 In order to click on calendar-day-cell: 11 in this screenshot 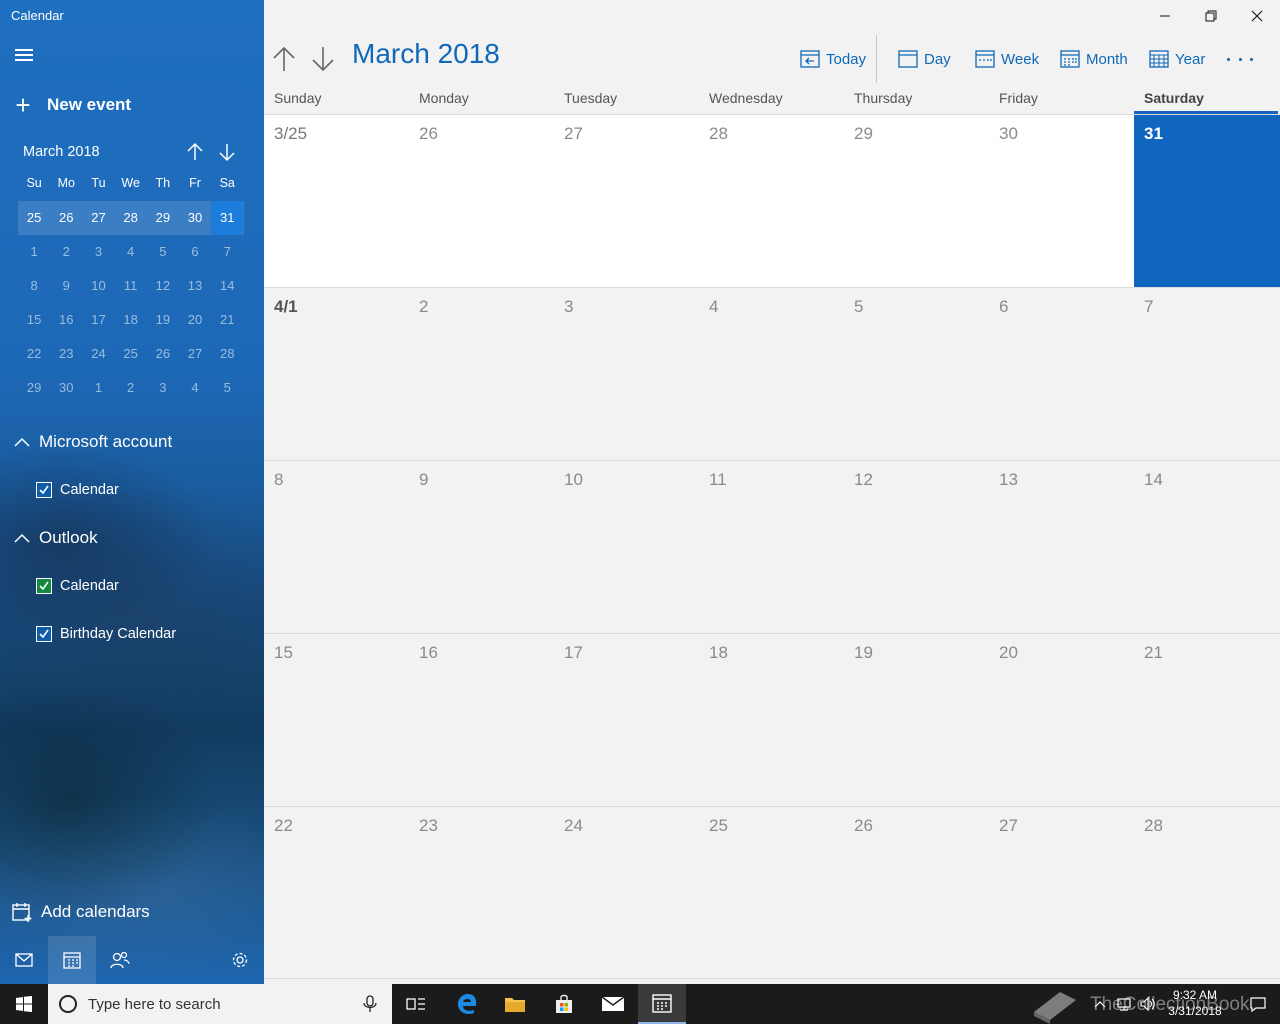, I will do `click(771, 547)`.